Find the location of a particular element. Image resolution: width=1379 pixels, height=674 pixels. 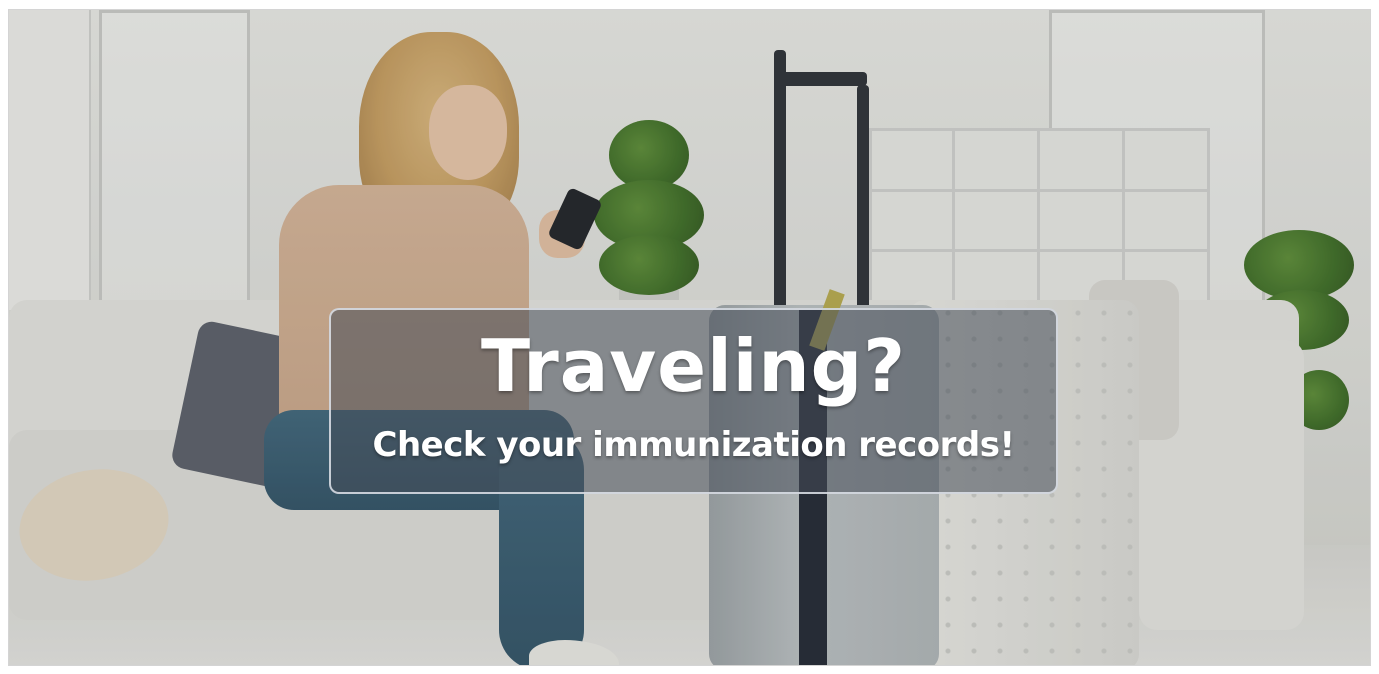

banner-subtitle: Check your immunization records! is located at coordinates (693, 445).